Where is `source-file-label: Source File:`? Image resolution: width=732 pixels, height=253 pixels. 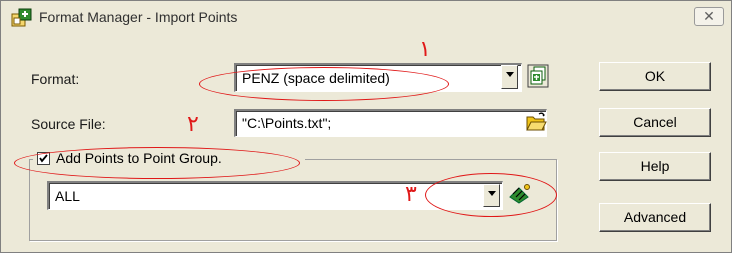
source-file-label: Source File: is located at coordinates (68, 124).